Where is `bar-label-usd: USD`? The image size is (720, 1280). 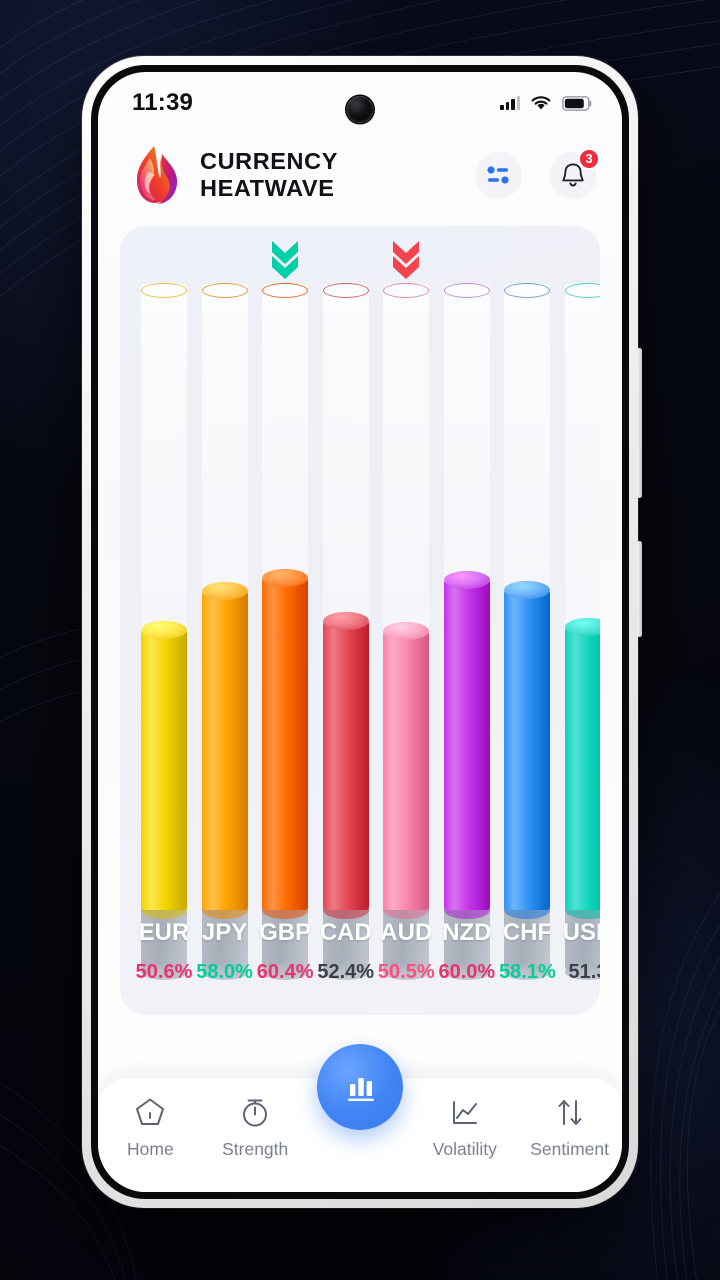 bar-label-usd: USD is located at coordinates (581, 932).